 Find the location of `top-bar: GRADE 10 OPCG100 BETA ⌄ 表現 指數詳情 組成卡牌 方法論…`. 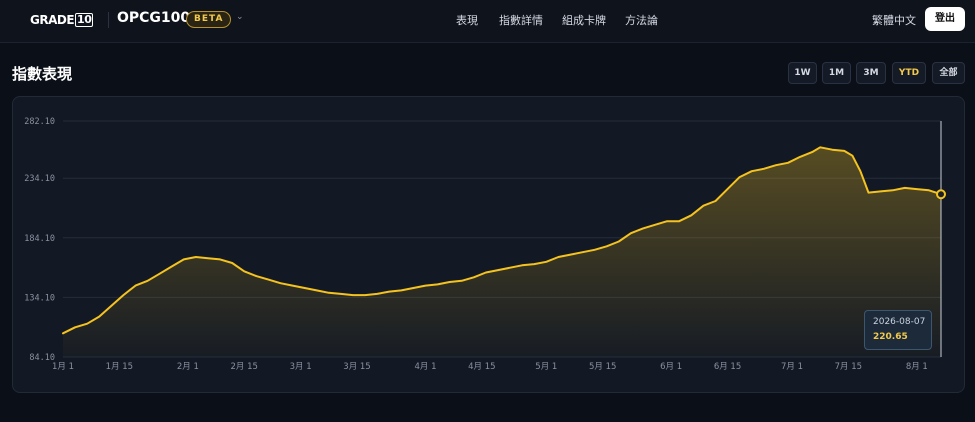

top-bar: GRADE 10 OPCG100 BETA ⌄ 表現 指數詳情 組成卡牌 方法論… is located at coordinates (487, 21).